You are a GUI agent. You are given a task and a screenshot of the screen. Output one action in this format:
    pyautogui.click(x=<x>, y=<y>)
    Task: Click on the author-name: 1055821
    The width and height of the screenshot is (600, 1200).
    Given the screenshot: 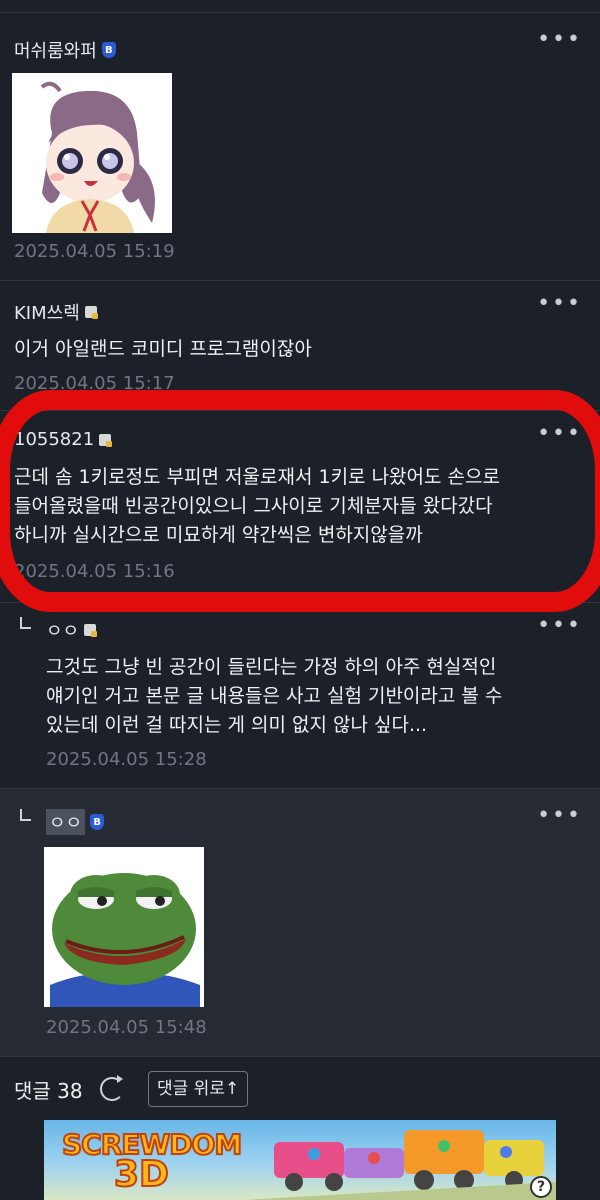 What is the action you would take?
    pyautogui.click(x=54, y=439)
    